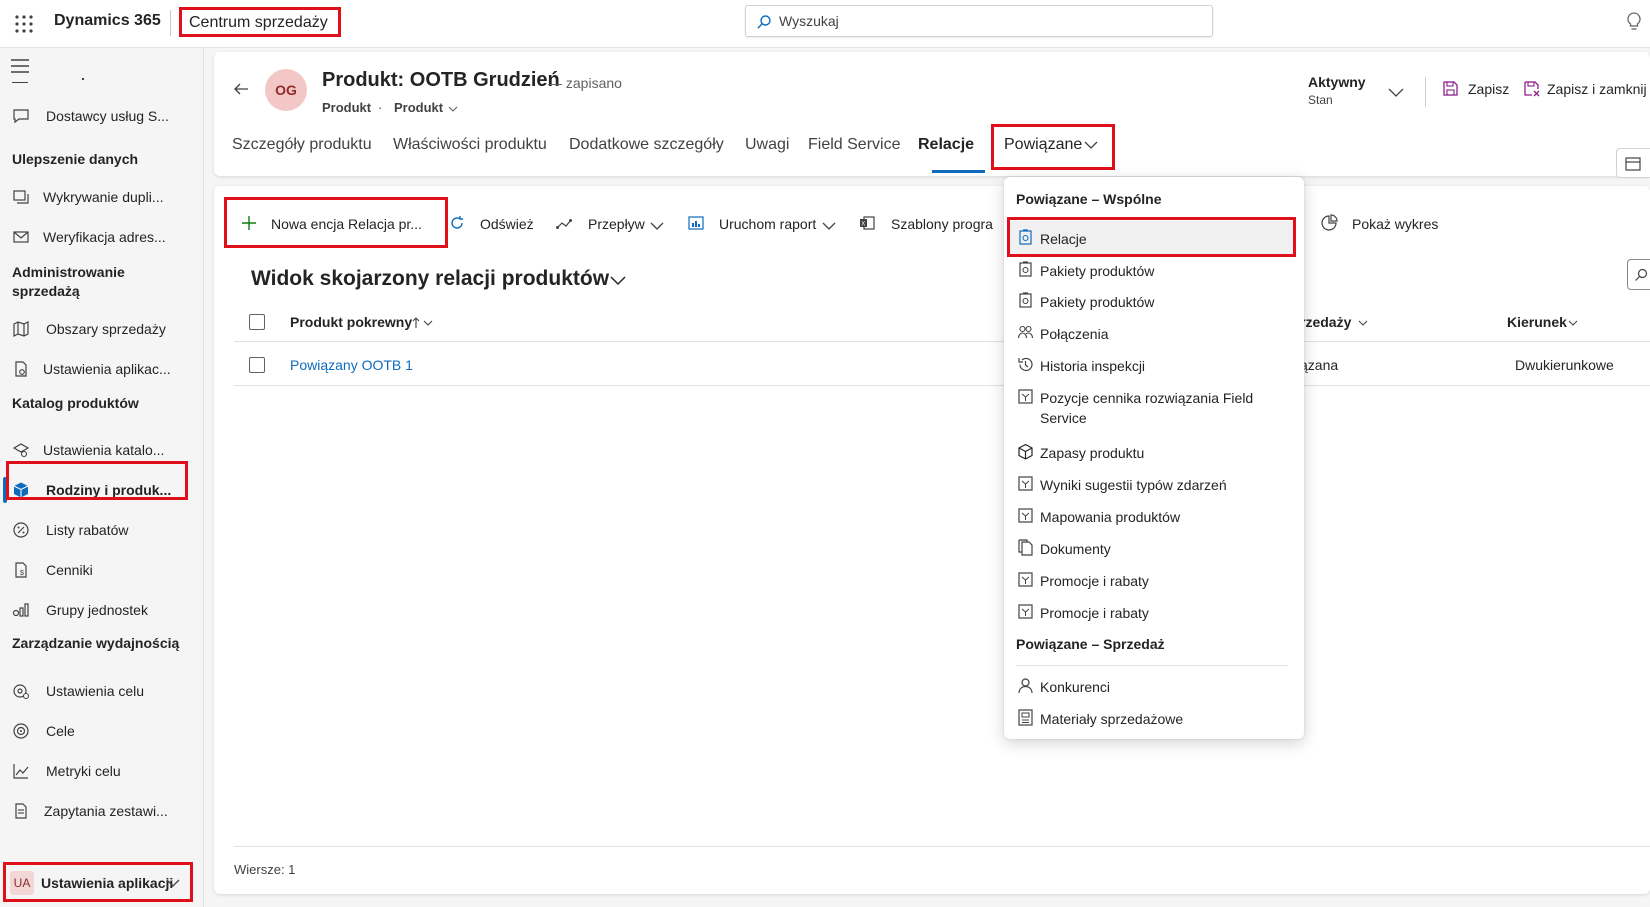 Image resolution: width=1650 pixels, height=907 pixels. I want to click on excel-templates-icon: X, so click(867, 223).